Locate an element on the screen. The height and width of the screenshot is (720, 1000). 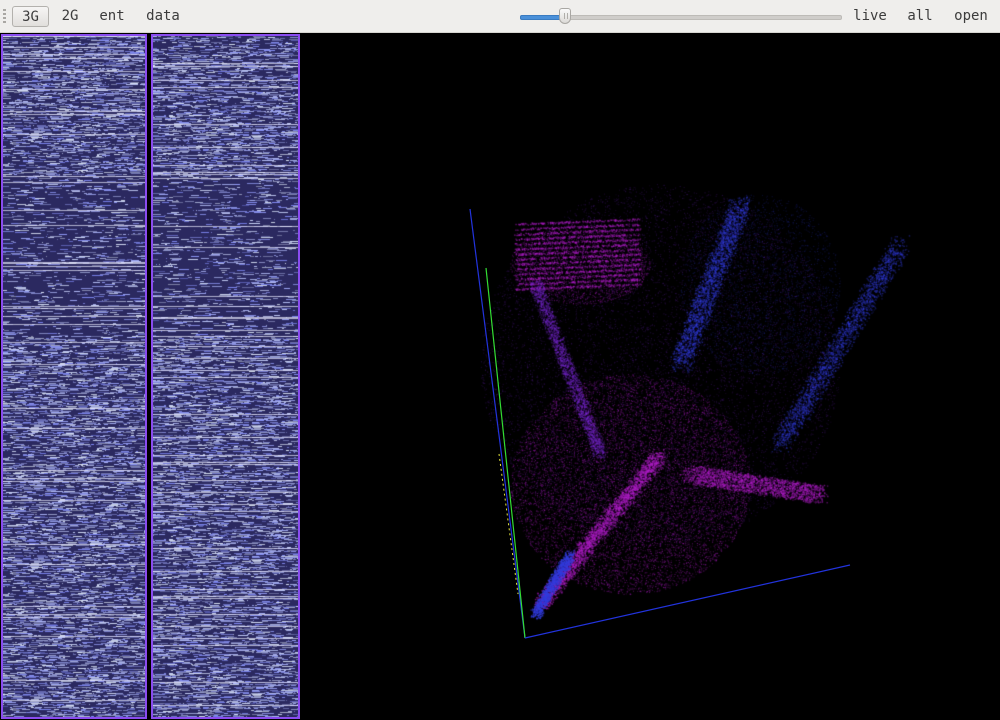
z-axis-line is located at coordinates (497, 423).